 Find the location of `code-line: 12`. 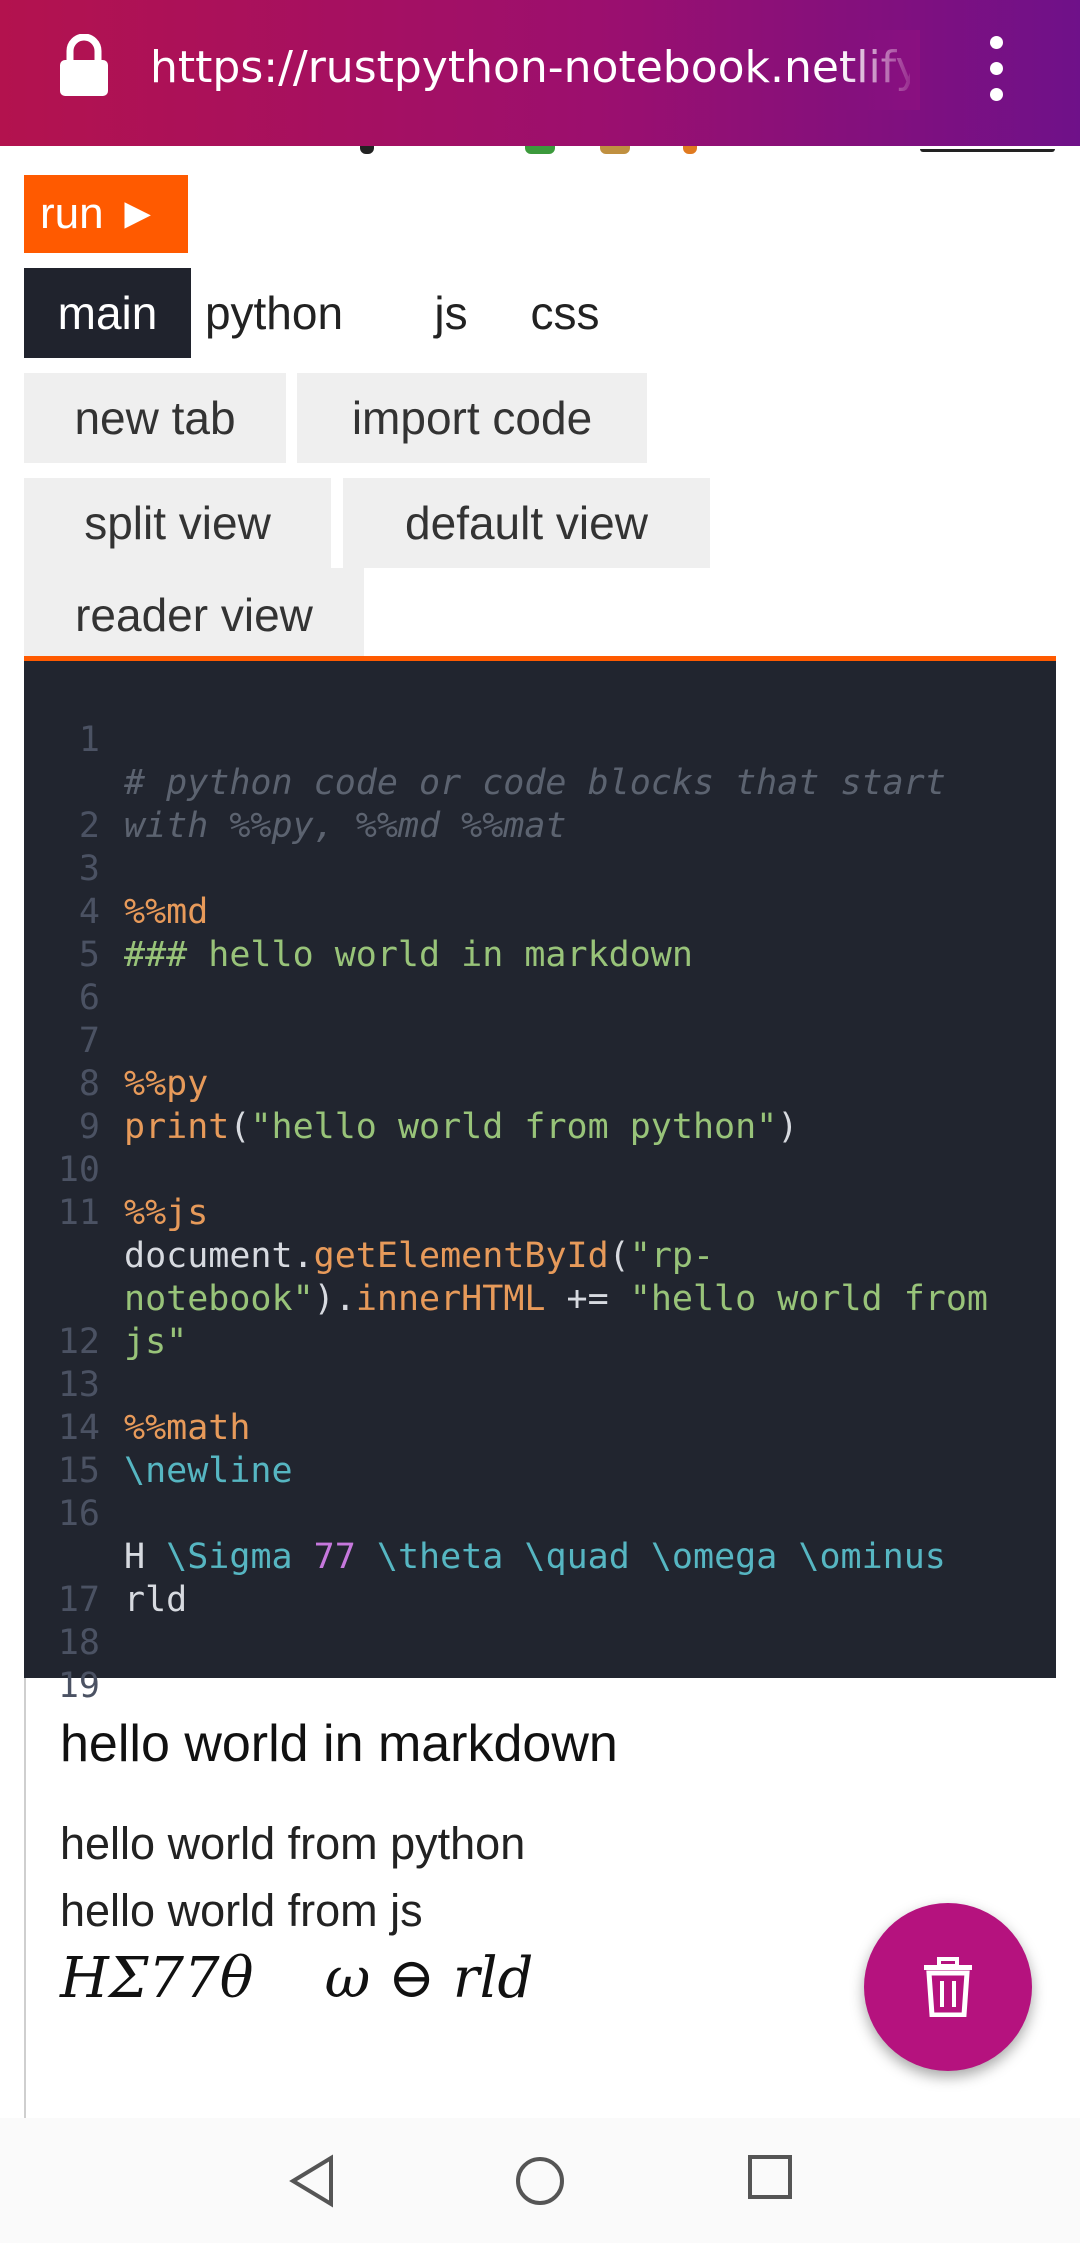

code-line: 12 is located at coordinates (540, 1320).